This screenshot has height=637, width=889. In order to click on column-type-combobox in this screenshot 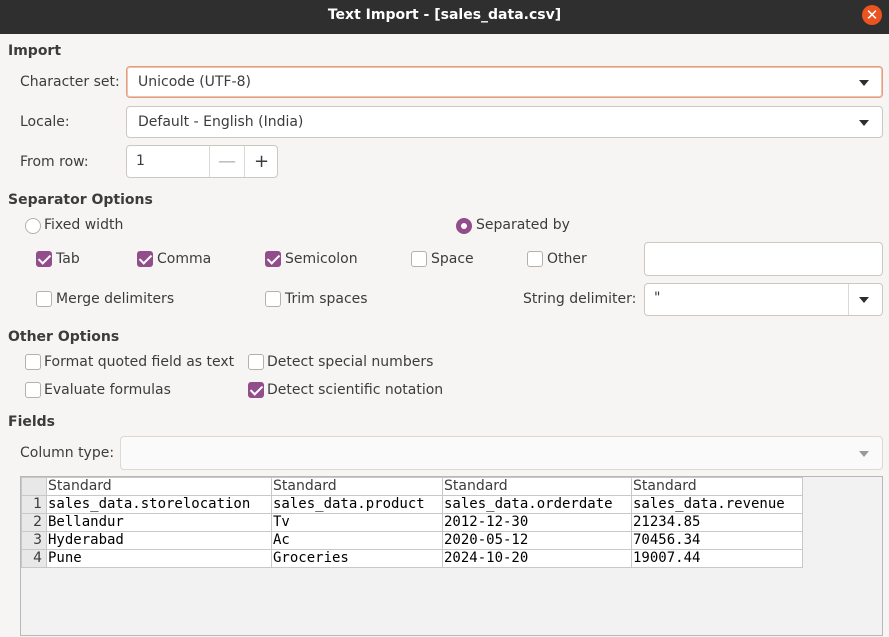, I will do `click(501, 453)`.